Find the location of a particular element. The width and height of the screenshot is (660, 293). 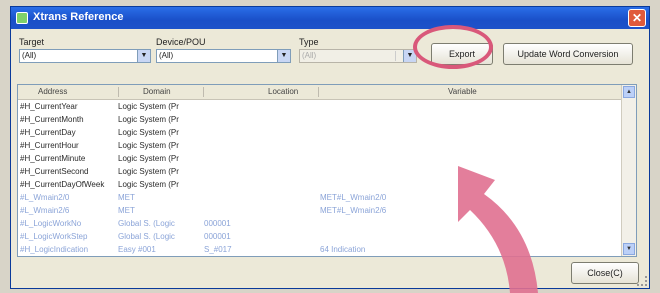

type-label: Type is located at coordinates (309, 42).